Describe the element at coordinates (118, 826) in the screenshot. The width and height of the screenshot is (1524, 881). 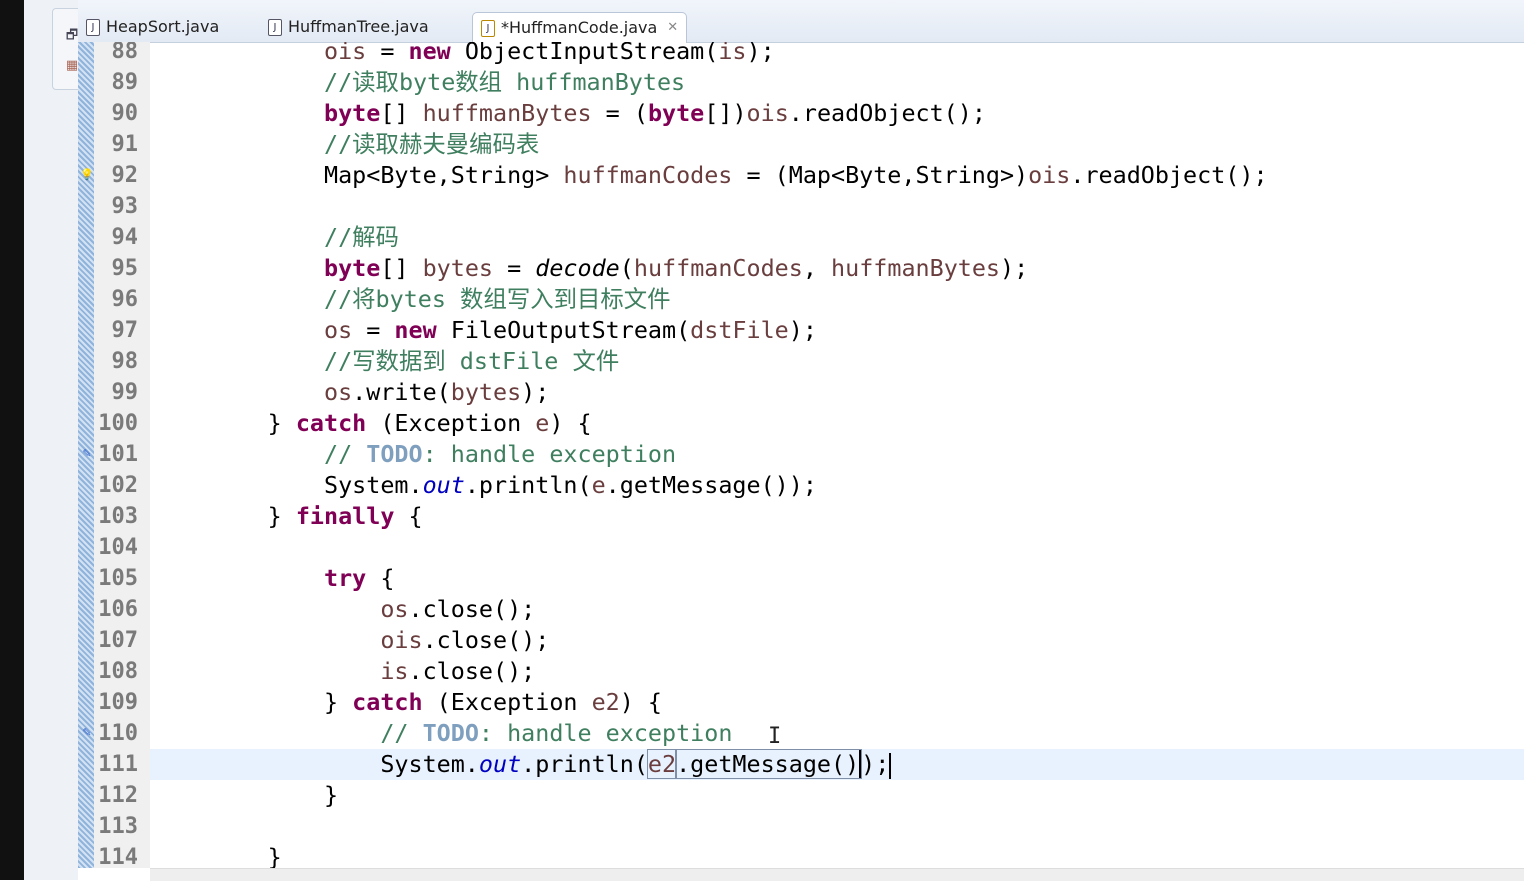
I see `line-number: 113` at that location.